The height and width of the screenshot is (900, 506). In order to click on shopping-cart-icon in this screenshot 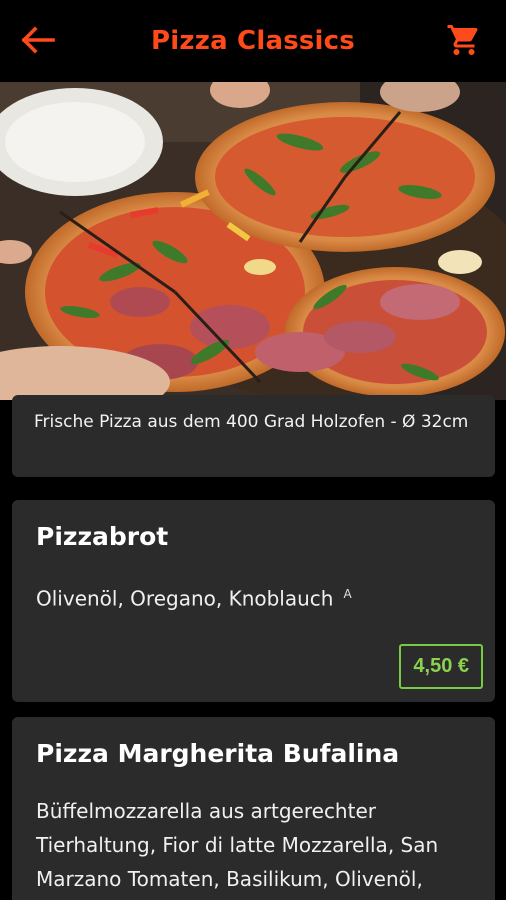, I will do `click(462, 40)`.